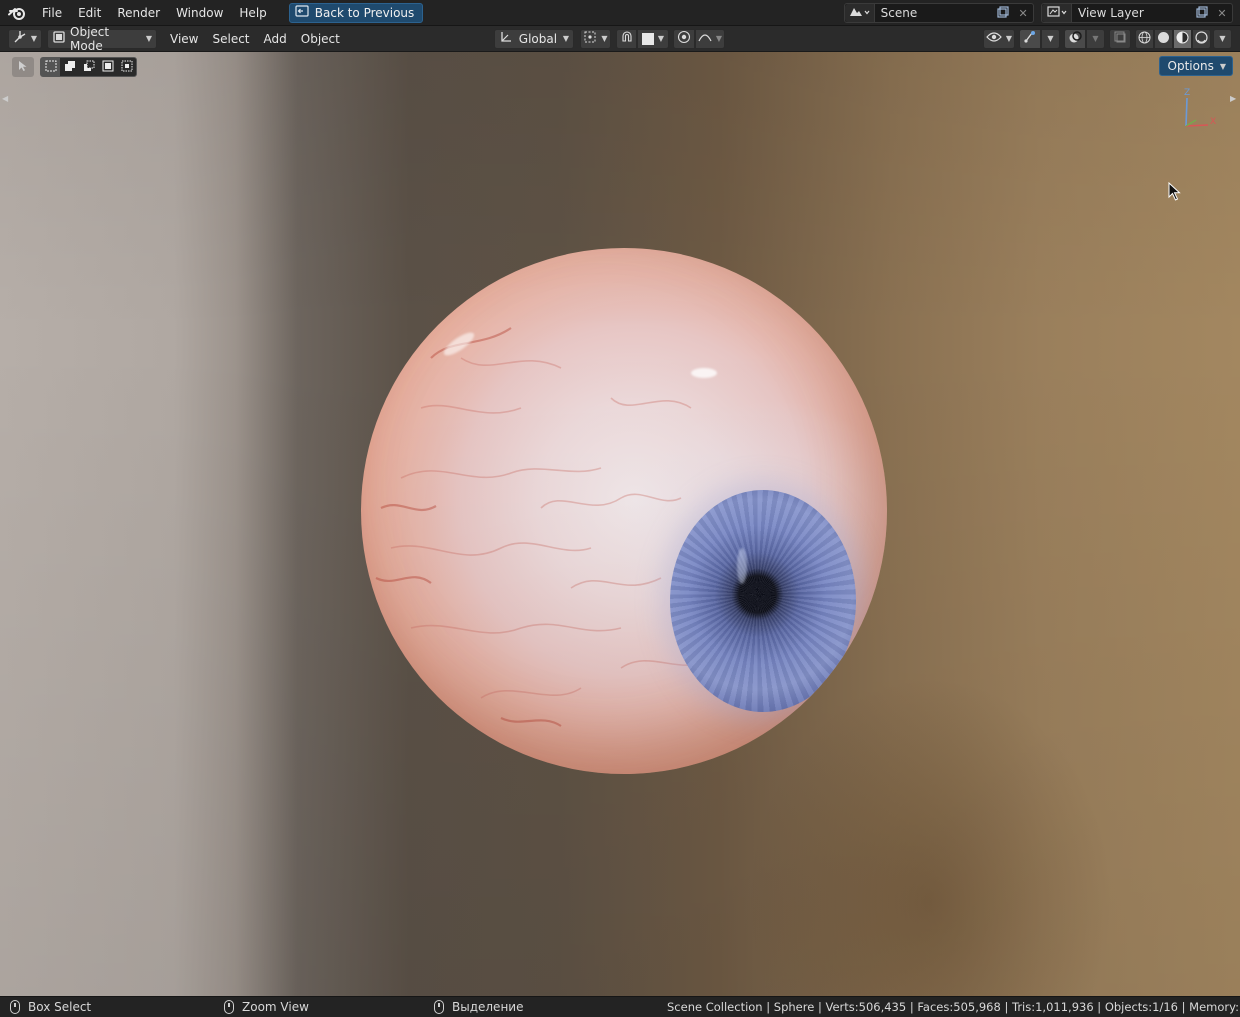 Image resolution: width=1240 pixels, height=1017 pixels. I want to click on status-middle-mouse: Zoom View, so click(266, 1007).